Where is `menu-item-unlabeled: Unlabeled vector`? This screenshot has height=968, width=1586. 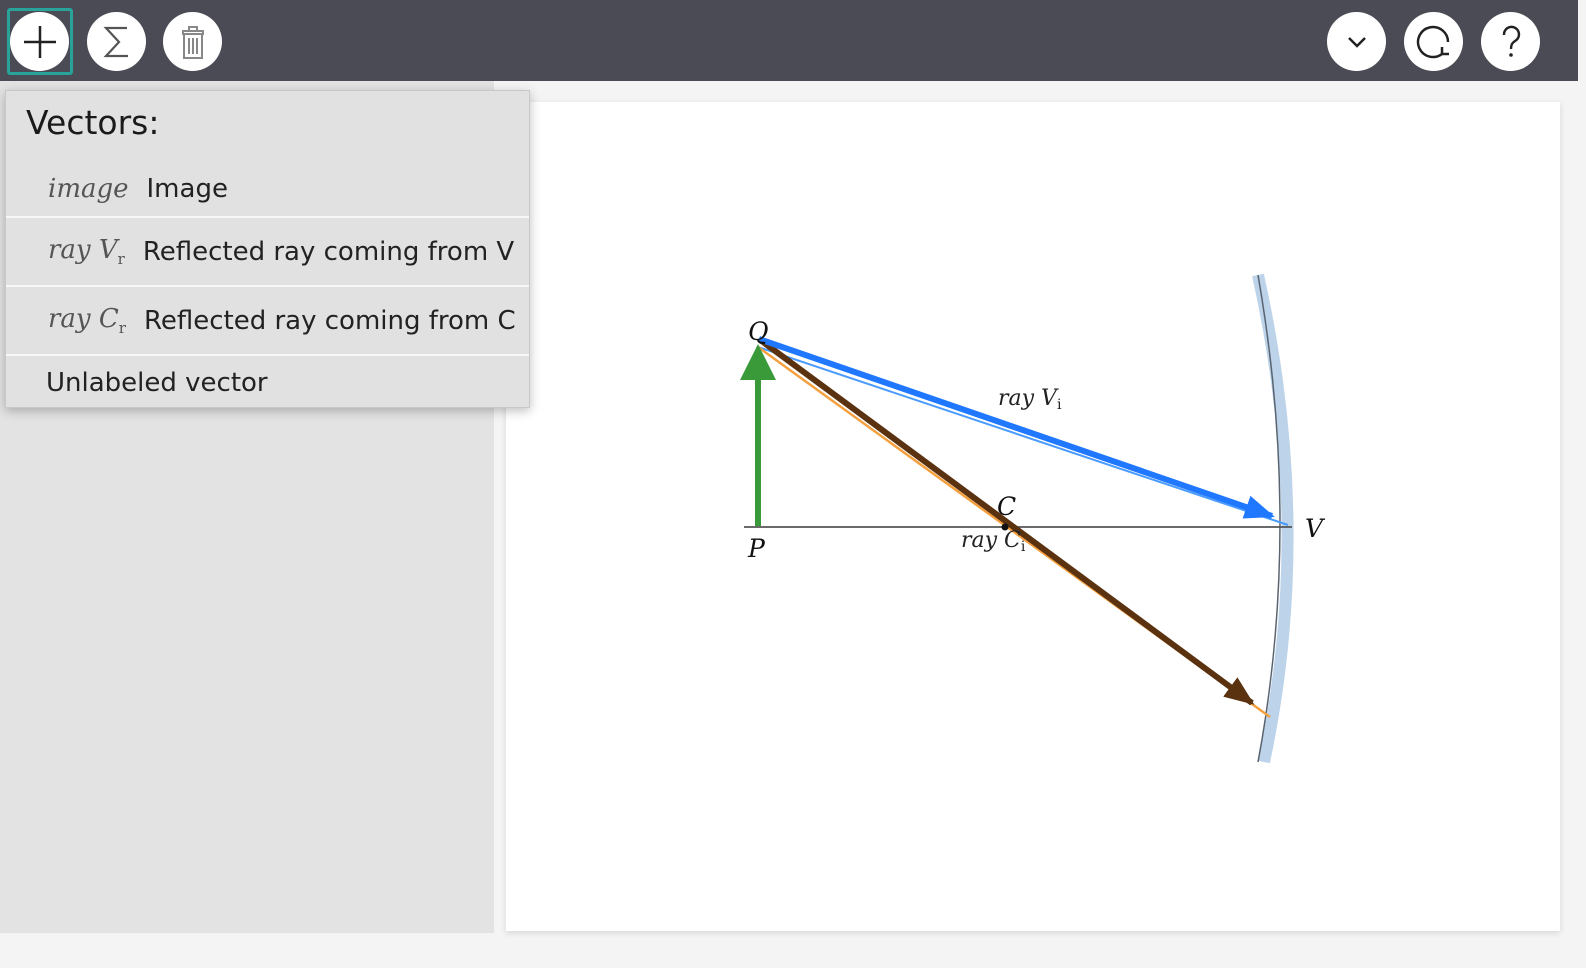
menu-item-unlabeled: Unlabeled vector is located at coordinates (267, 383).